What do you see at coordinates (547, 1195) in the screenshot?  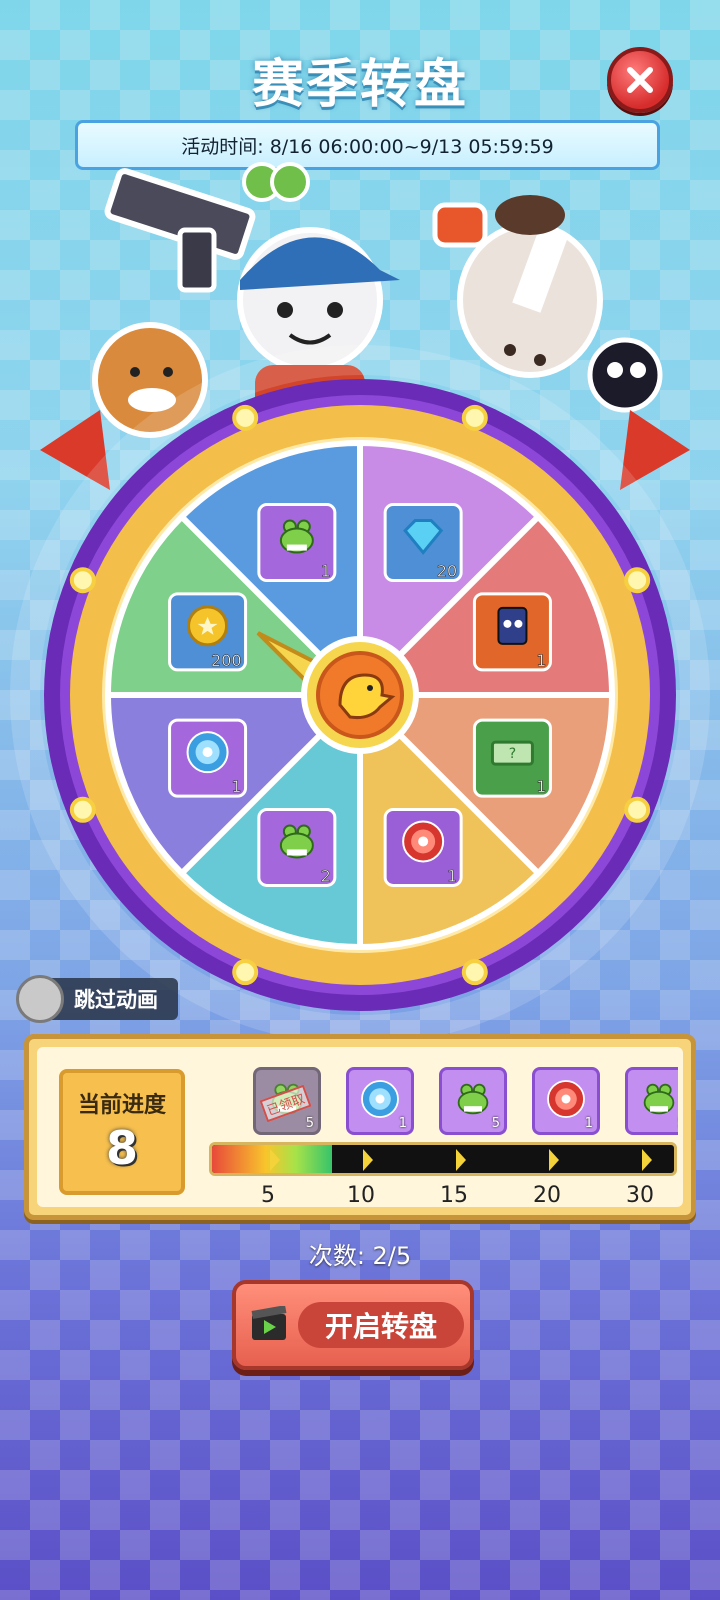 I see `progress-tick: 20` at bounding box center [547, 1195].